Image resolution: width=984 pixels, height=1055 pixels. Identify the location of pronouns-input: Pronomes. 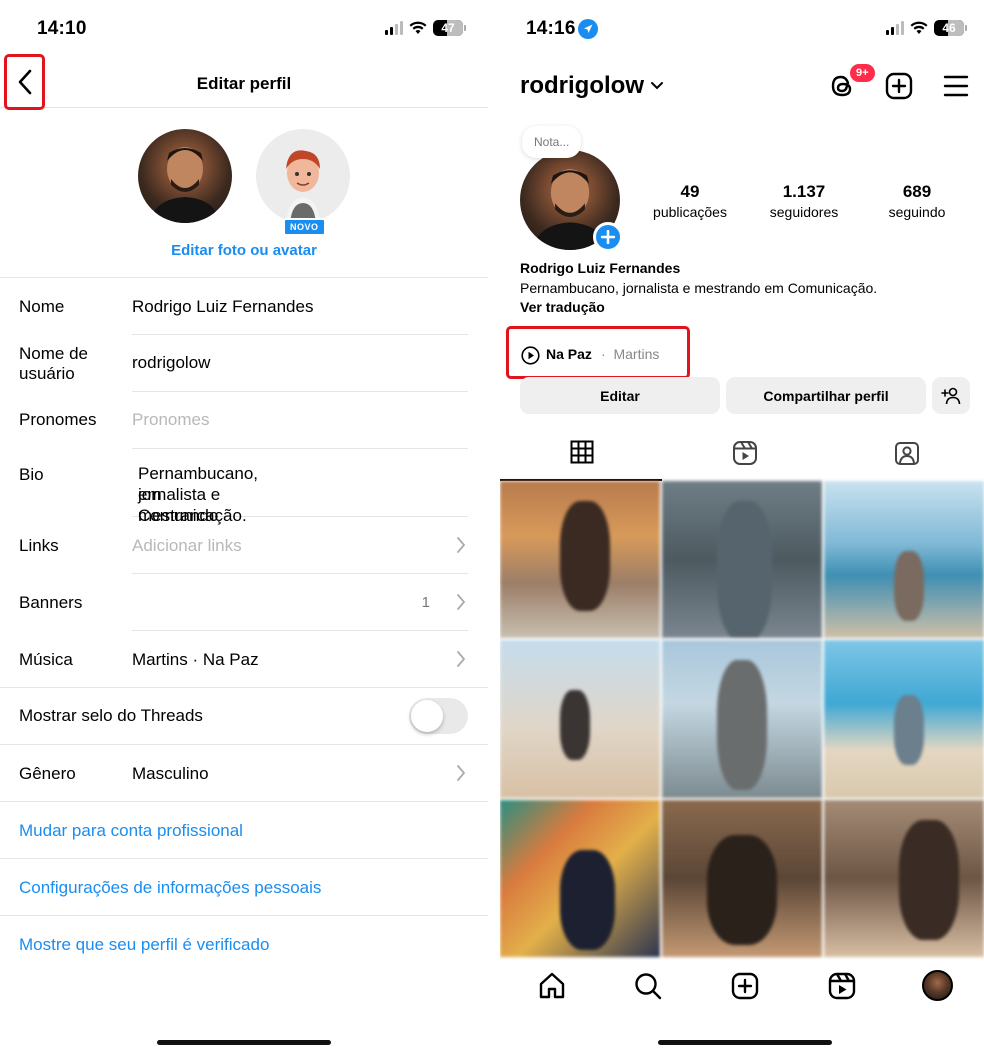
(170, 420).